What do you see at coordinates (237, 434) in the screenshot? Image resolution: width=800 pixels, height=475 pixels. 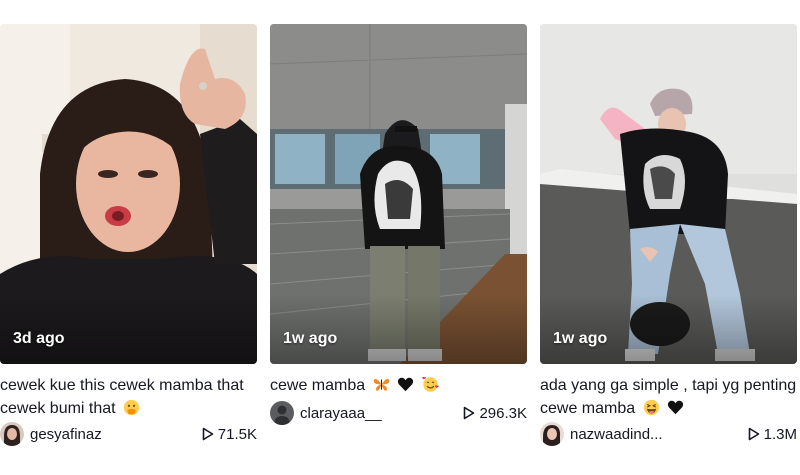 I see `play-count-value: 71.5K` at bounding box center [237, 434].